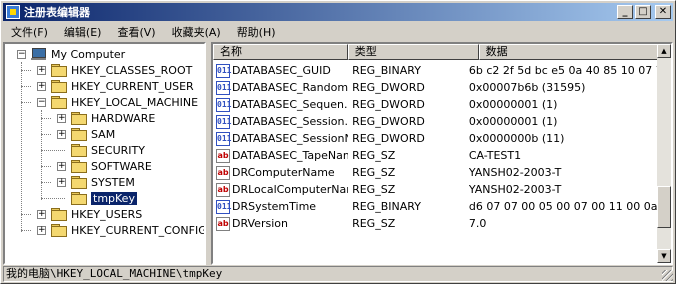  Describe the element at coordinates (663, 12) in the screenshot. I see `close-button: ✕` at that location.